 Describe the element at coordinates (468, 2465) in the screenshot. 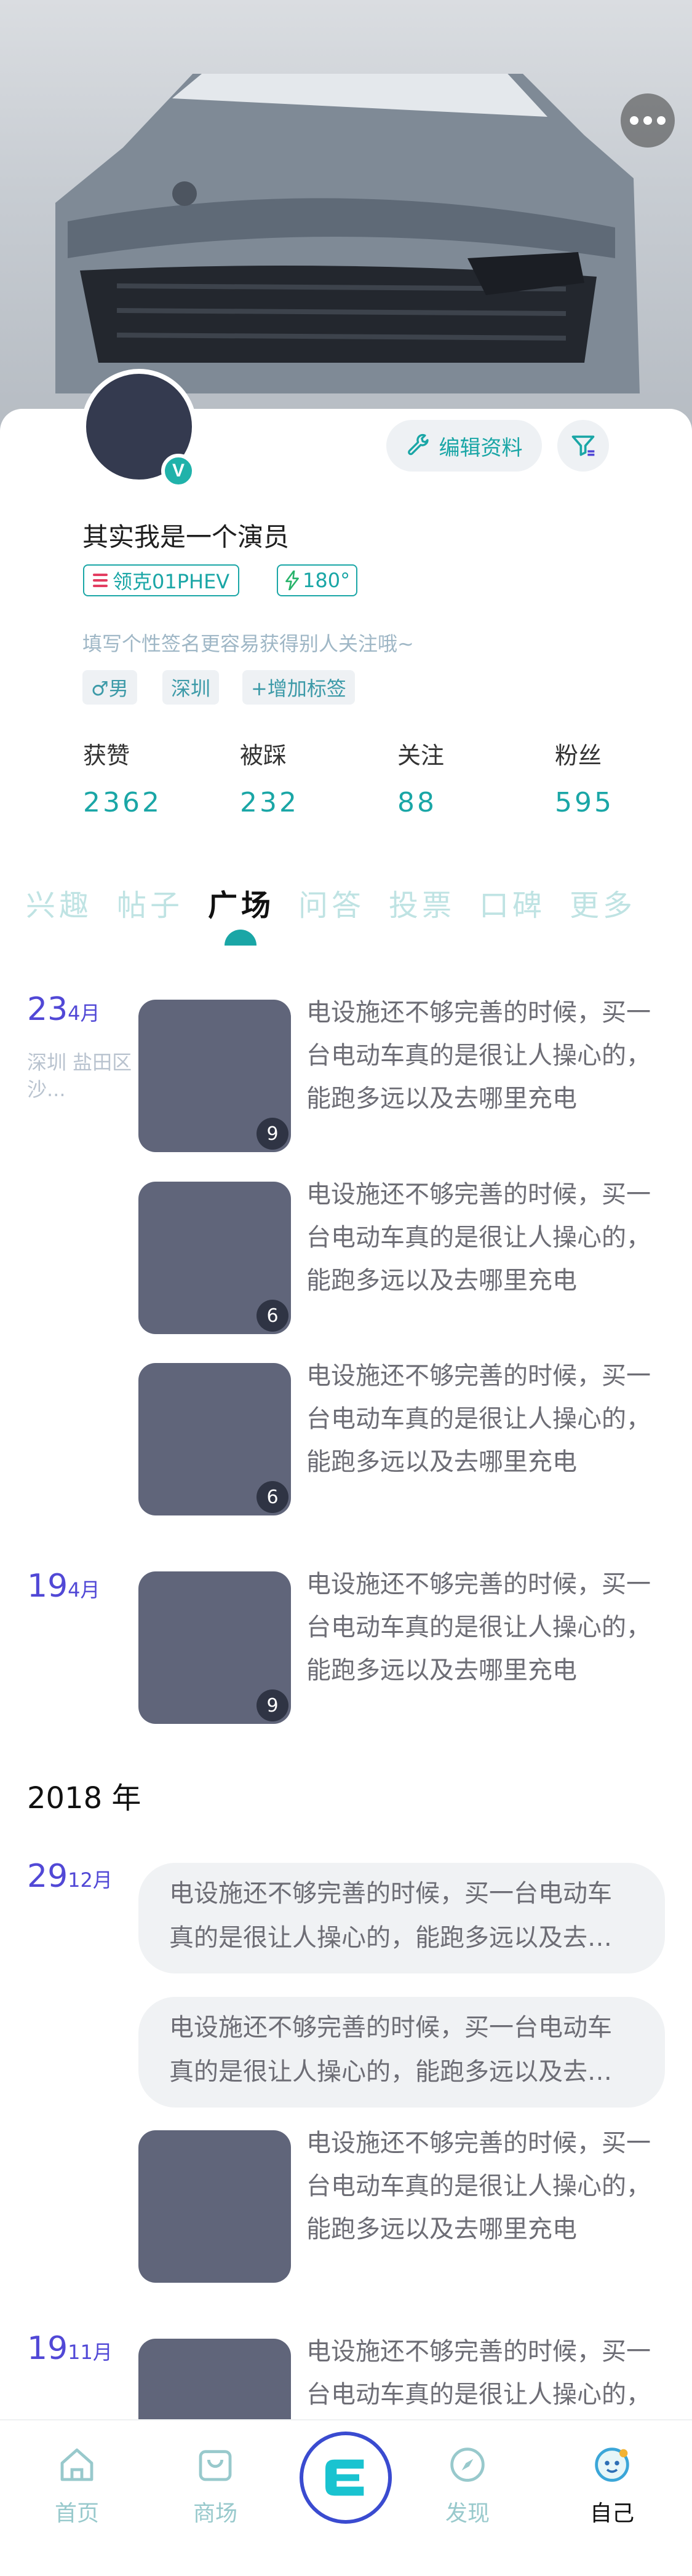

I see `compass-icon` at that location.